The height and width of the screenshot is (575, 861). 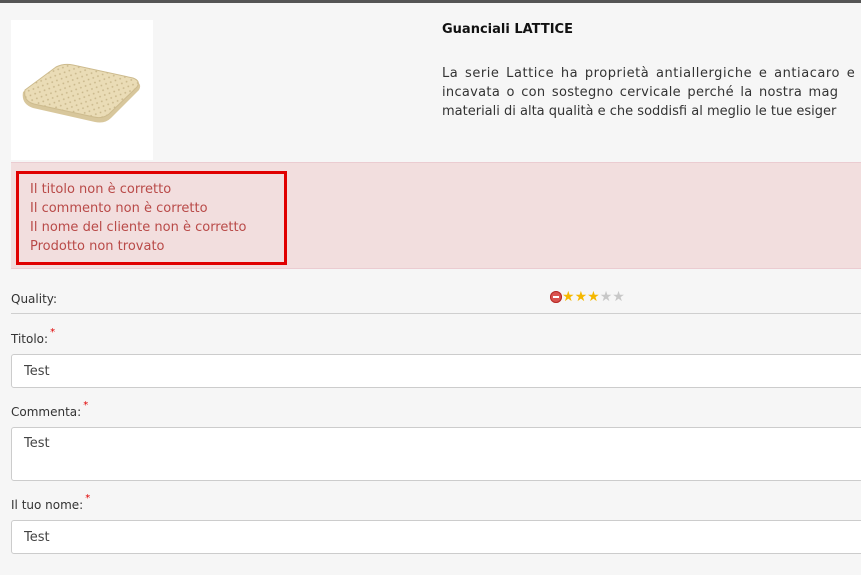 I want to click on error-message: Il titolo non è corretto, so click(x=101, y=189).